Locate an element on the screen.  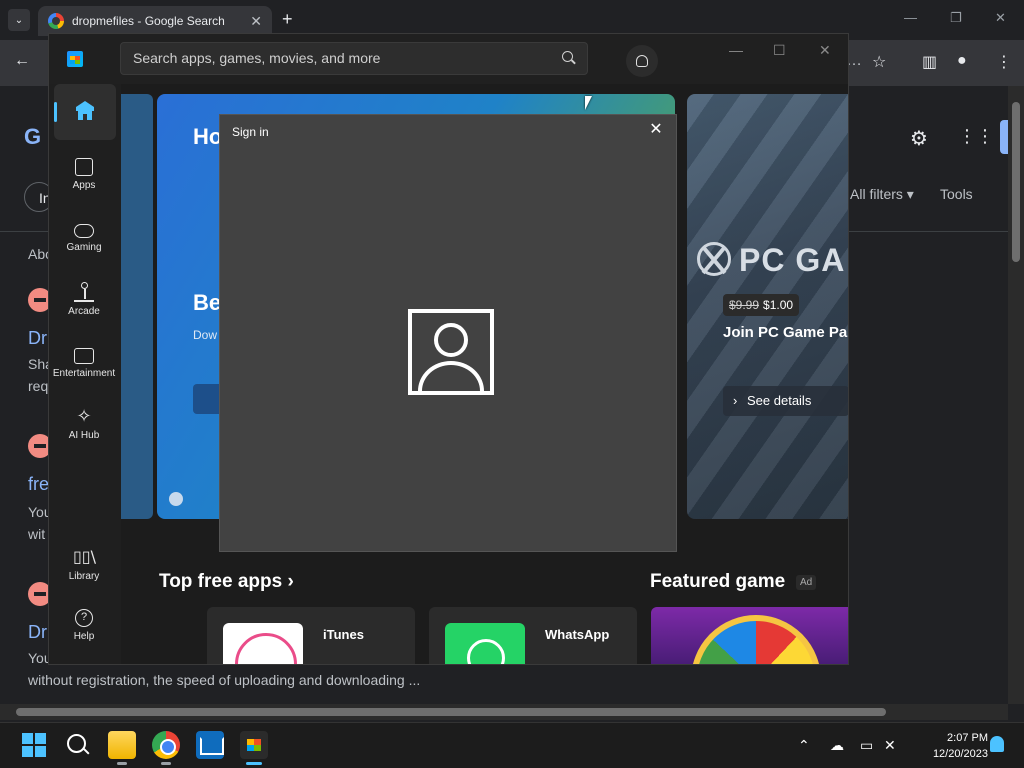
store-close-button: ✕ is located at coordinates (825, 50).